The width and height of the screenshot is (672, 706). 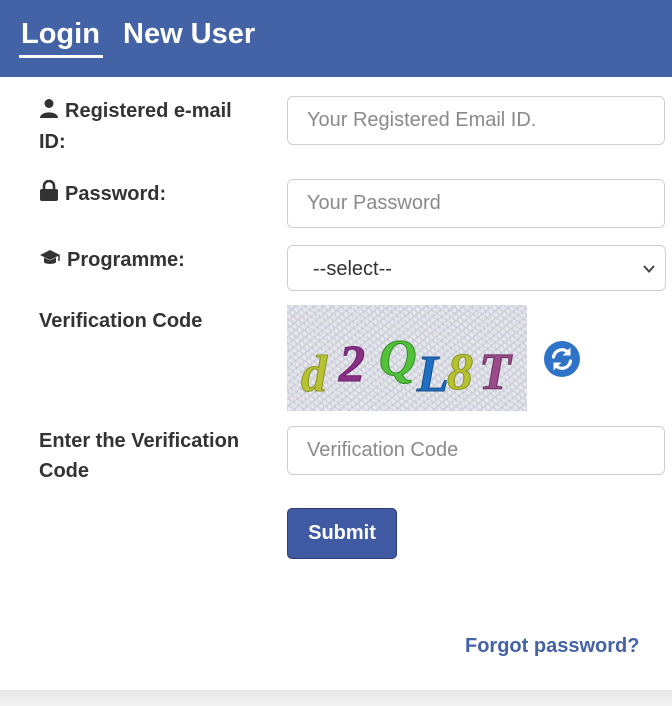 What do you see at coordinates (398, 358) in the screenshot?
I see `captcha-char: Q` at bounding box center [398, 358].